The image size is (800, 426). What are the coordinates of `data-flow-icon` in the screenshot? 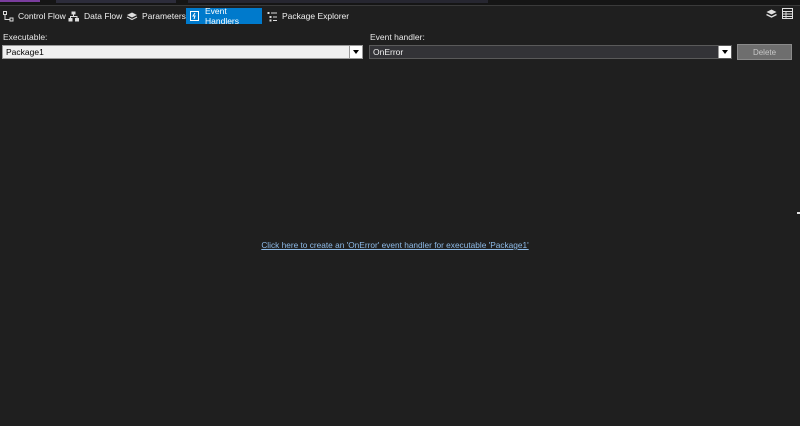 It's located at (74, 16).